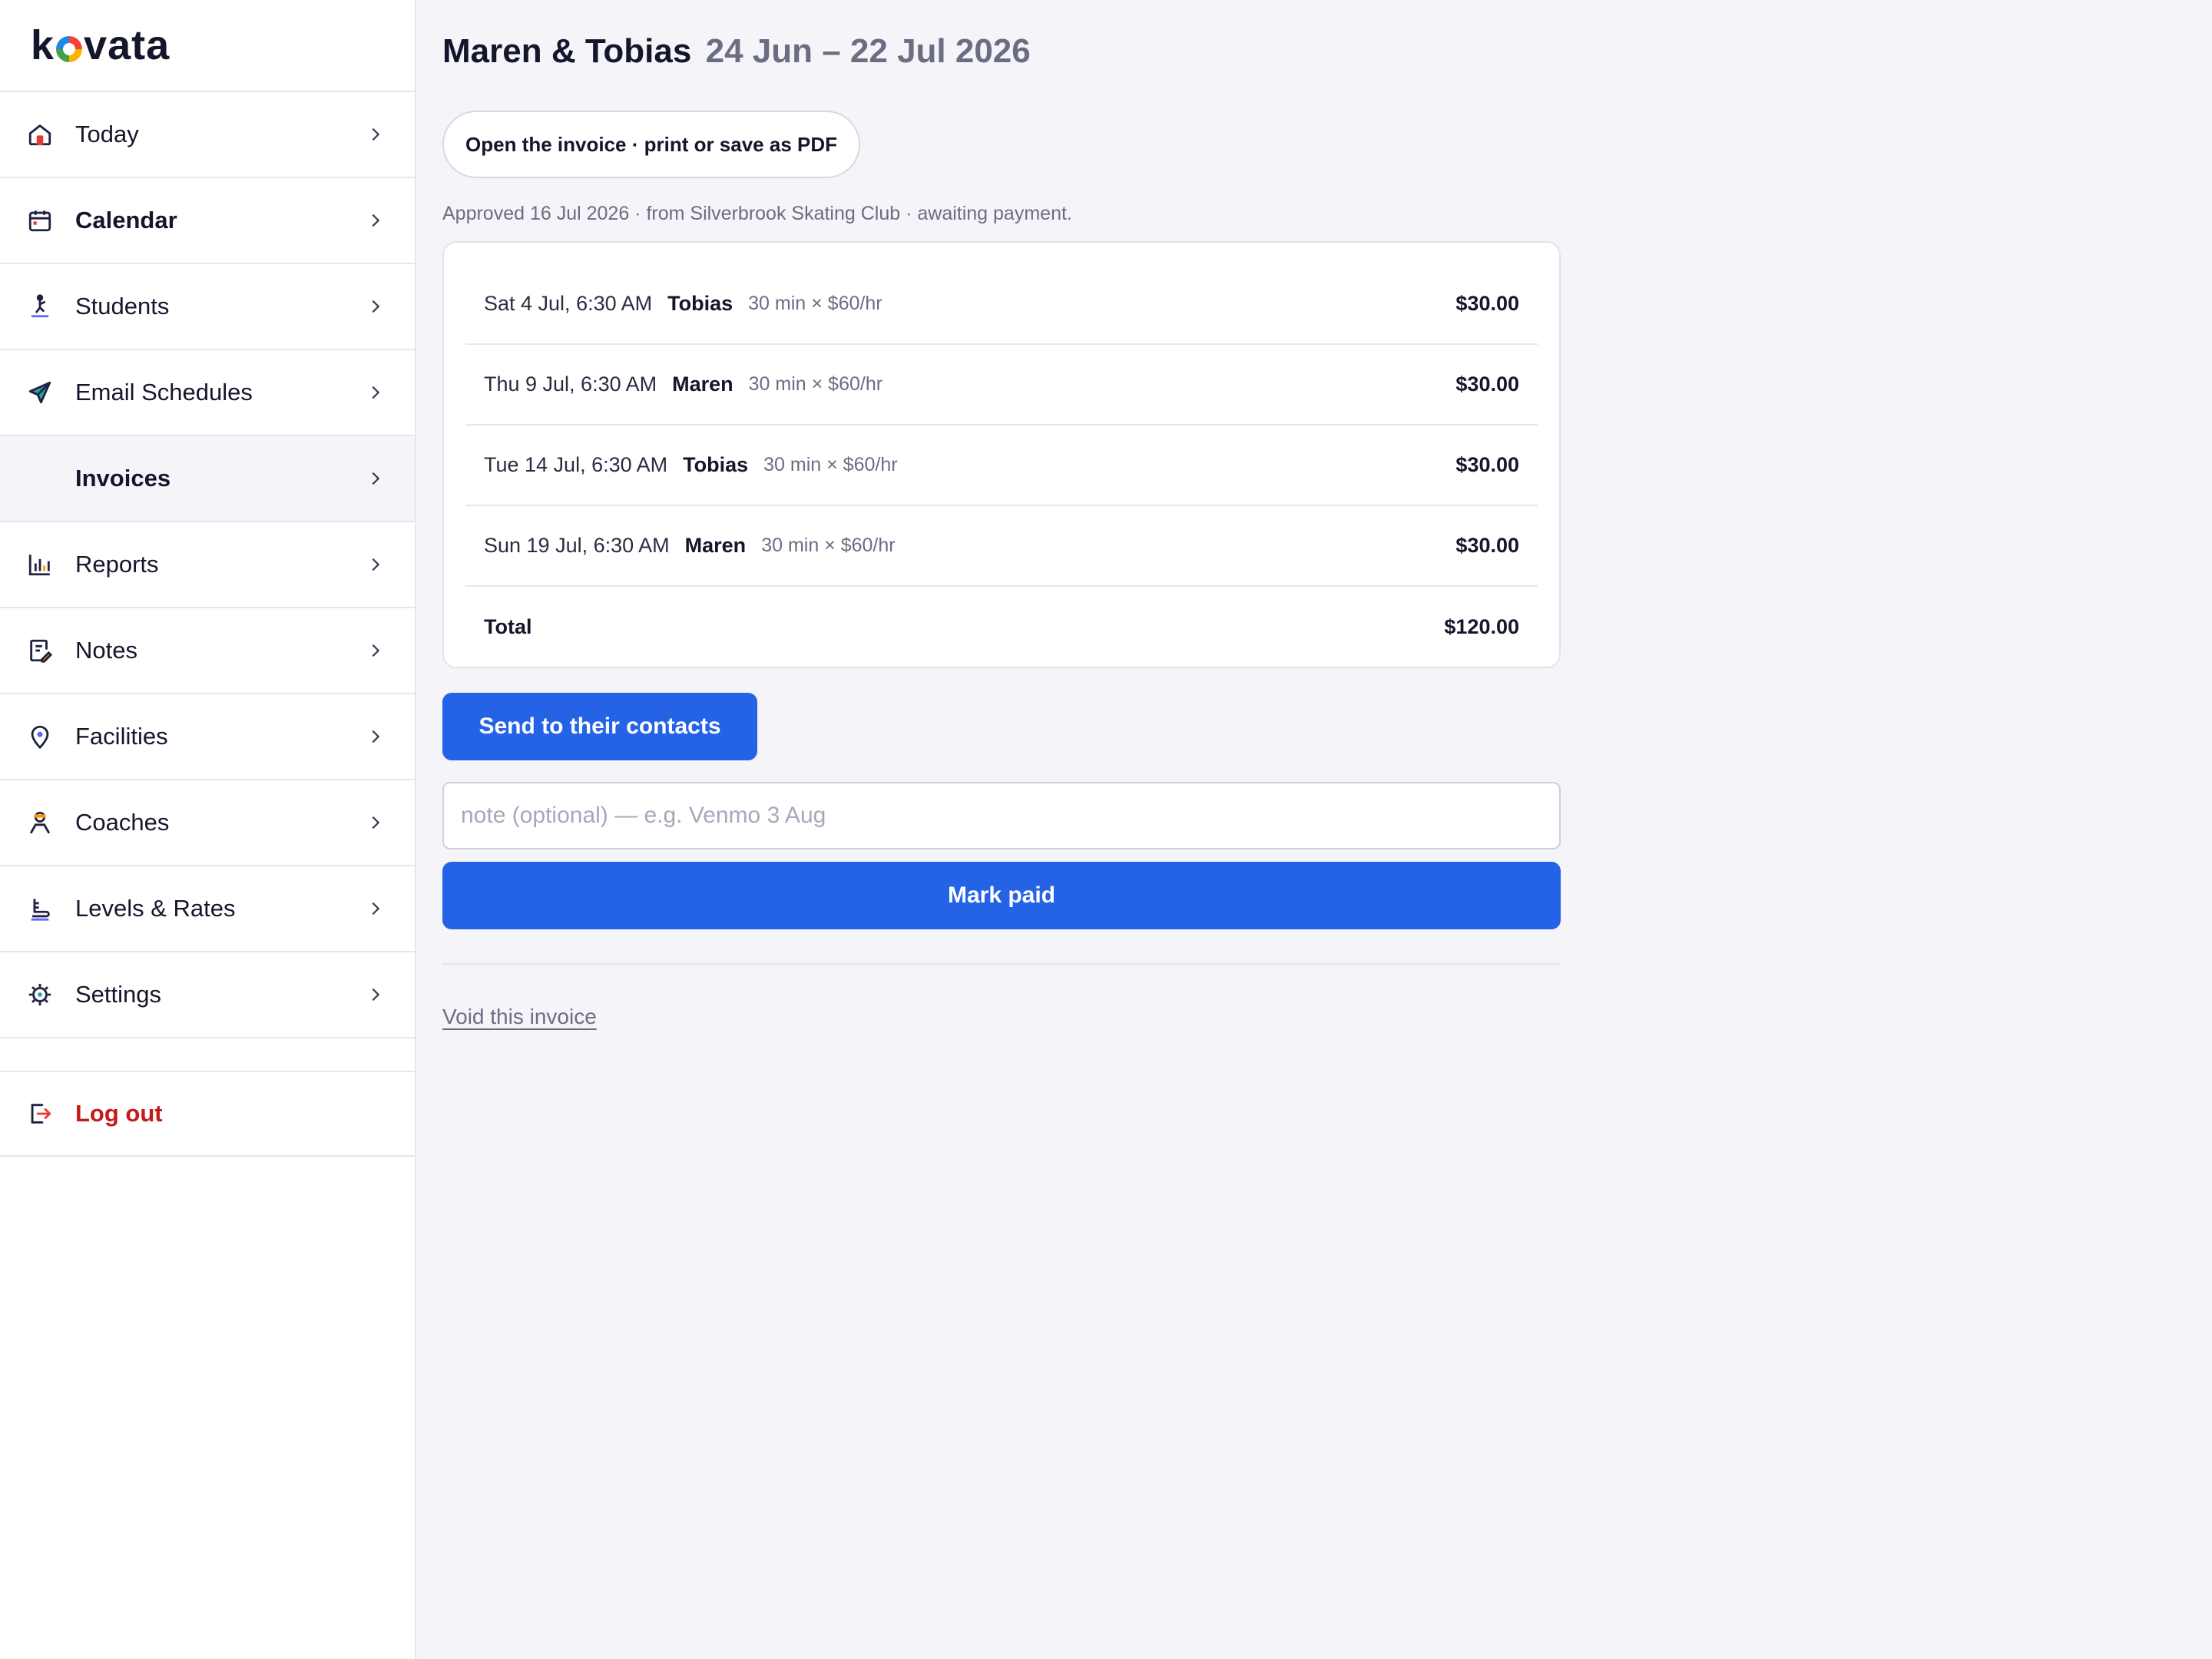 This screenshot has height=1659, width=2212. What do you see at coordinates (70, 49) in the screenshot?
I see `logo-ring-icon` at bounding box center [70, 49].